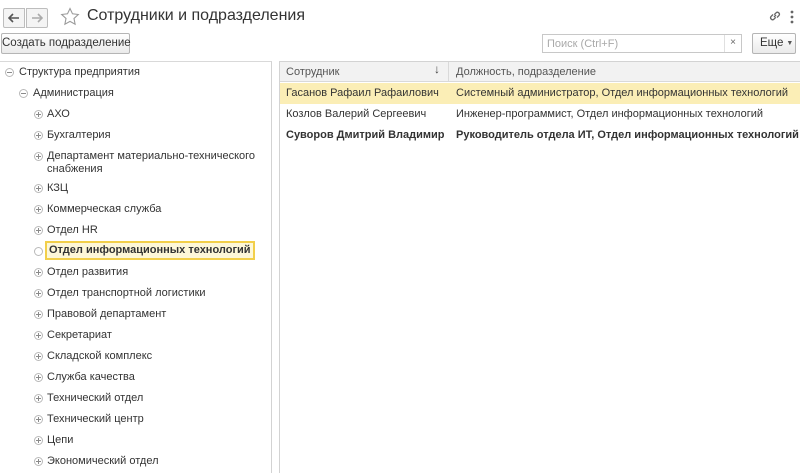  What do you see at coordinates (104, 209) in the screenshot?
I see `tree-item-label: Коммерческая служба` at bounding box center [104, 209].